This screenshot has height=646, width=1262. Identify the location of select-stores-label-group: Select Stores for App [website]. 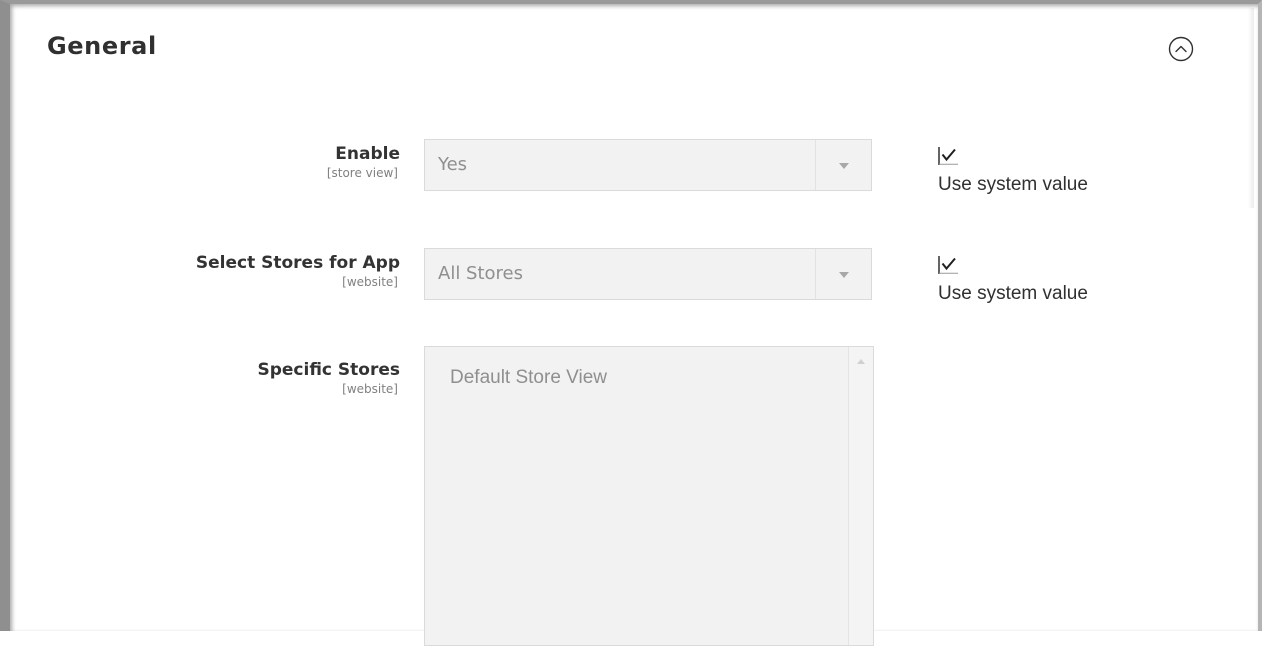
(298, 271).